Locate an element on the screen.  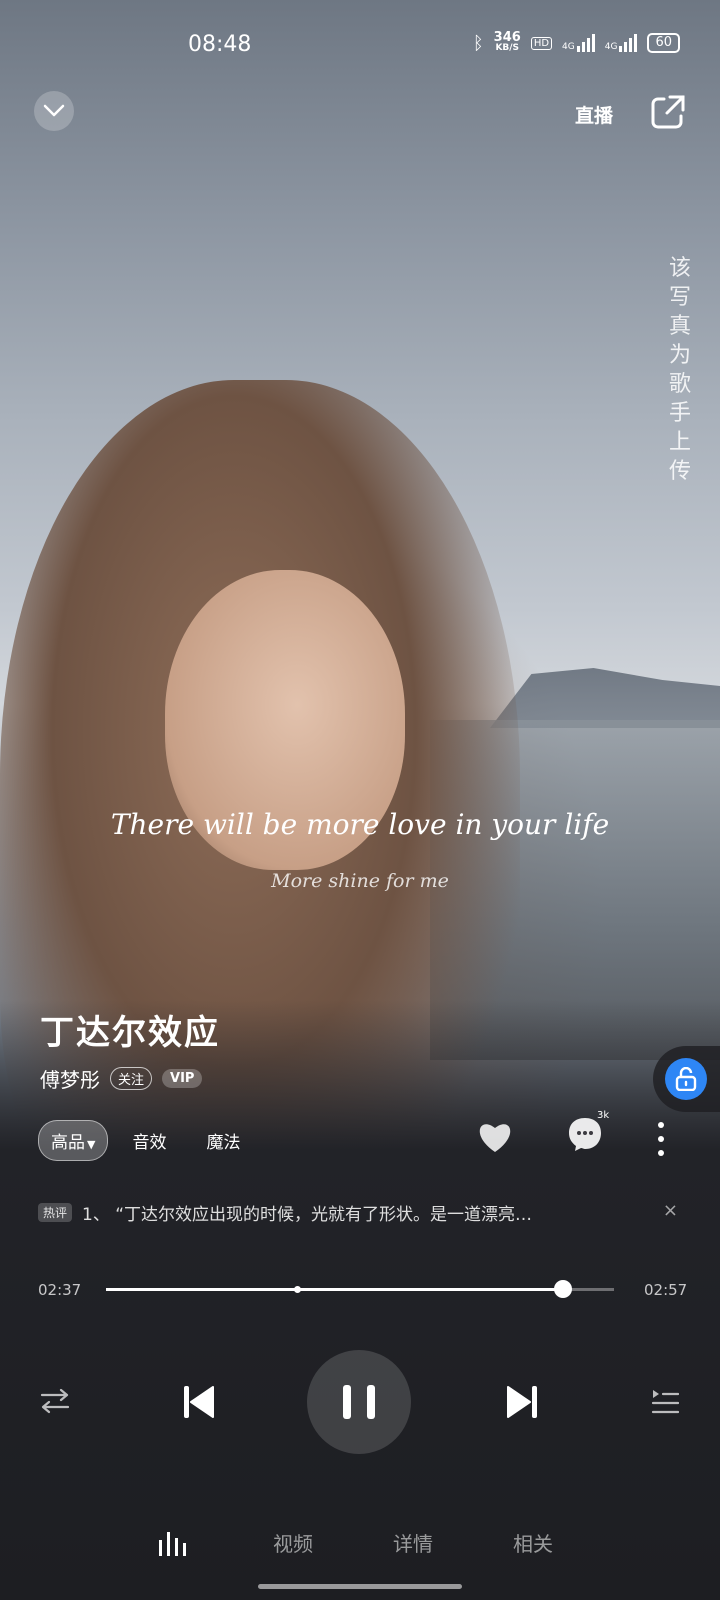
pause-icon is located at coordinates (359, 1402).